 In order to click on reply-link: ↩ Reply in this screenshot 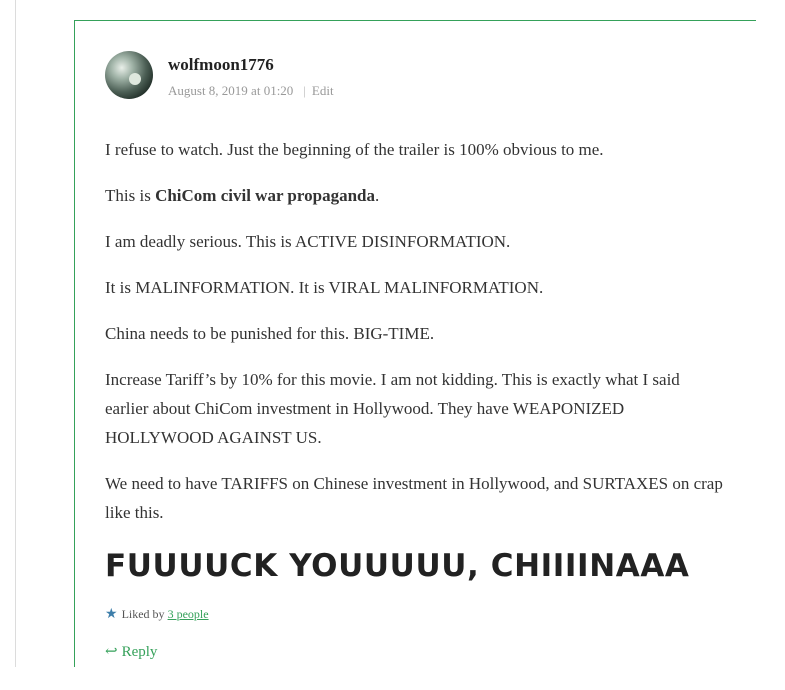, I will do `click(131, 651)`.